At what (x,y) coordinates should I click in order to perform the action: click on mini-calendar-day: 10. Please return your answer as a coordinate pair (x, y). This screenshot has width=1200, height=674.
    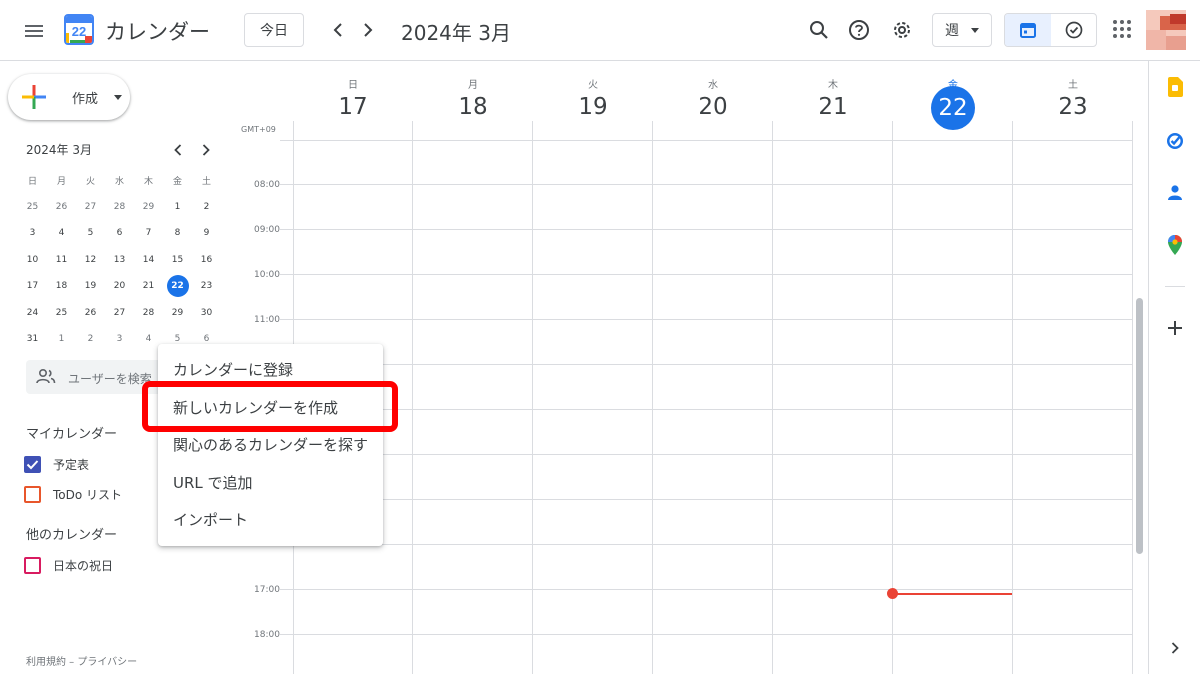
    Looking at the image, I should click on (32, 260).